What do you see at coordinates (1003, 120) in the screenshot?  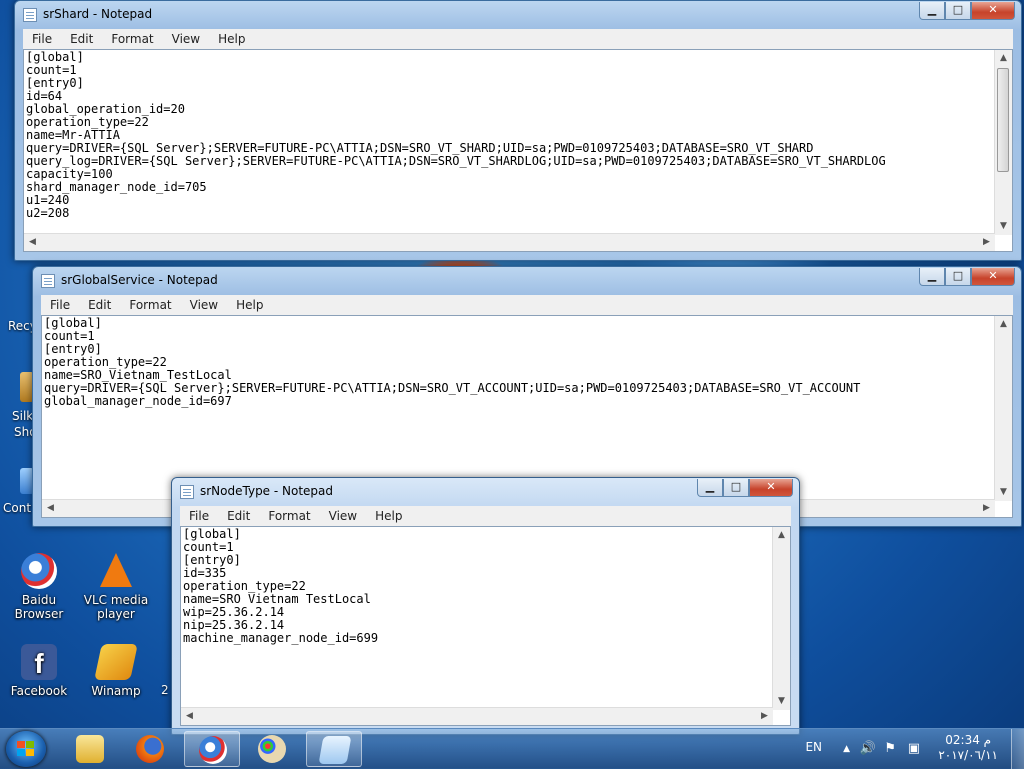 I see `scrollbar-thumb` at bounding box center [1003, 120].